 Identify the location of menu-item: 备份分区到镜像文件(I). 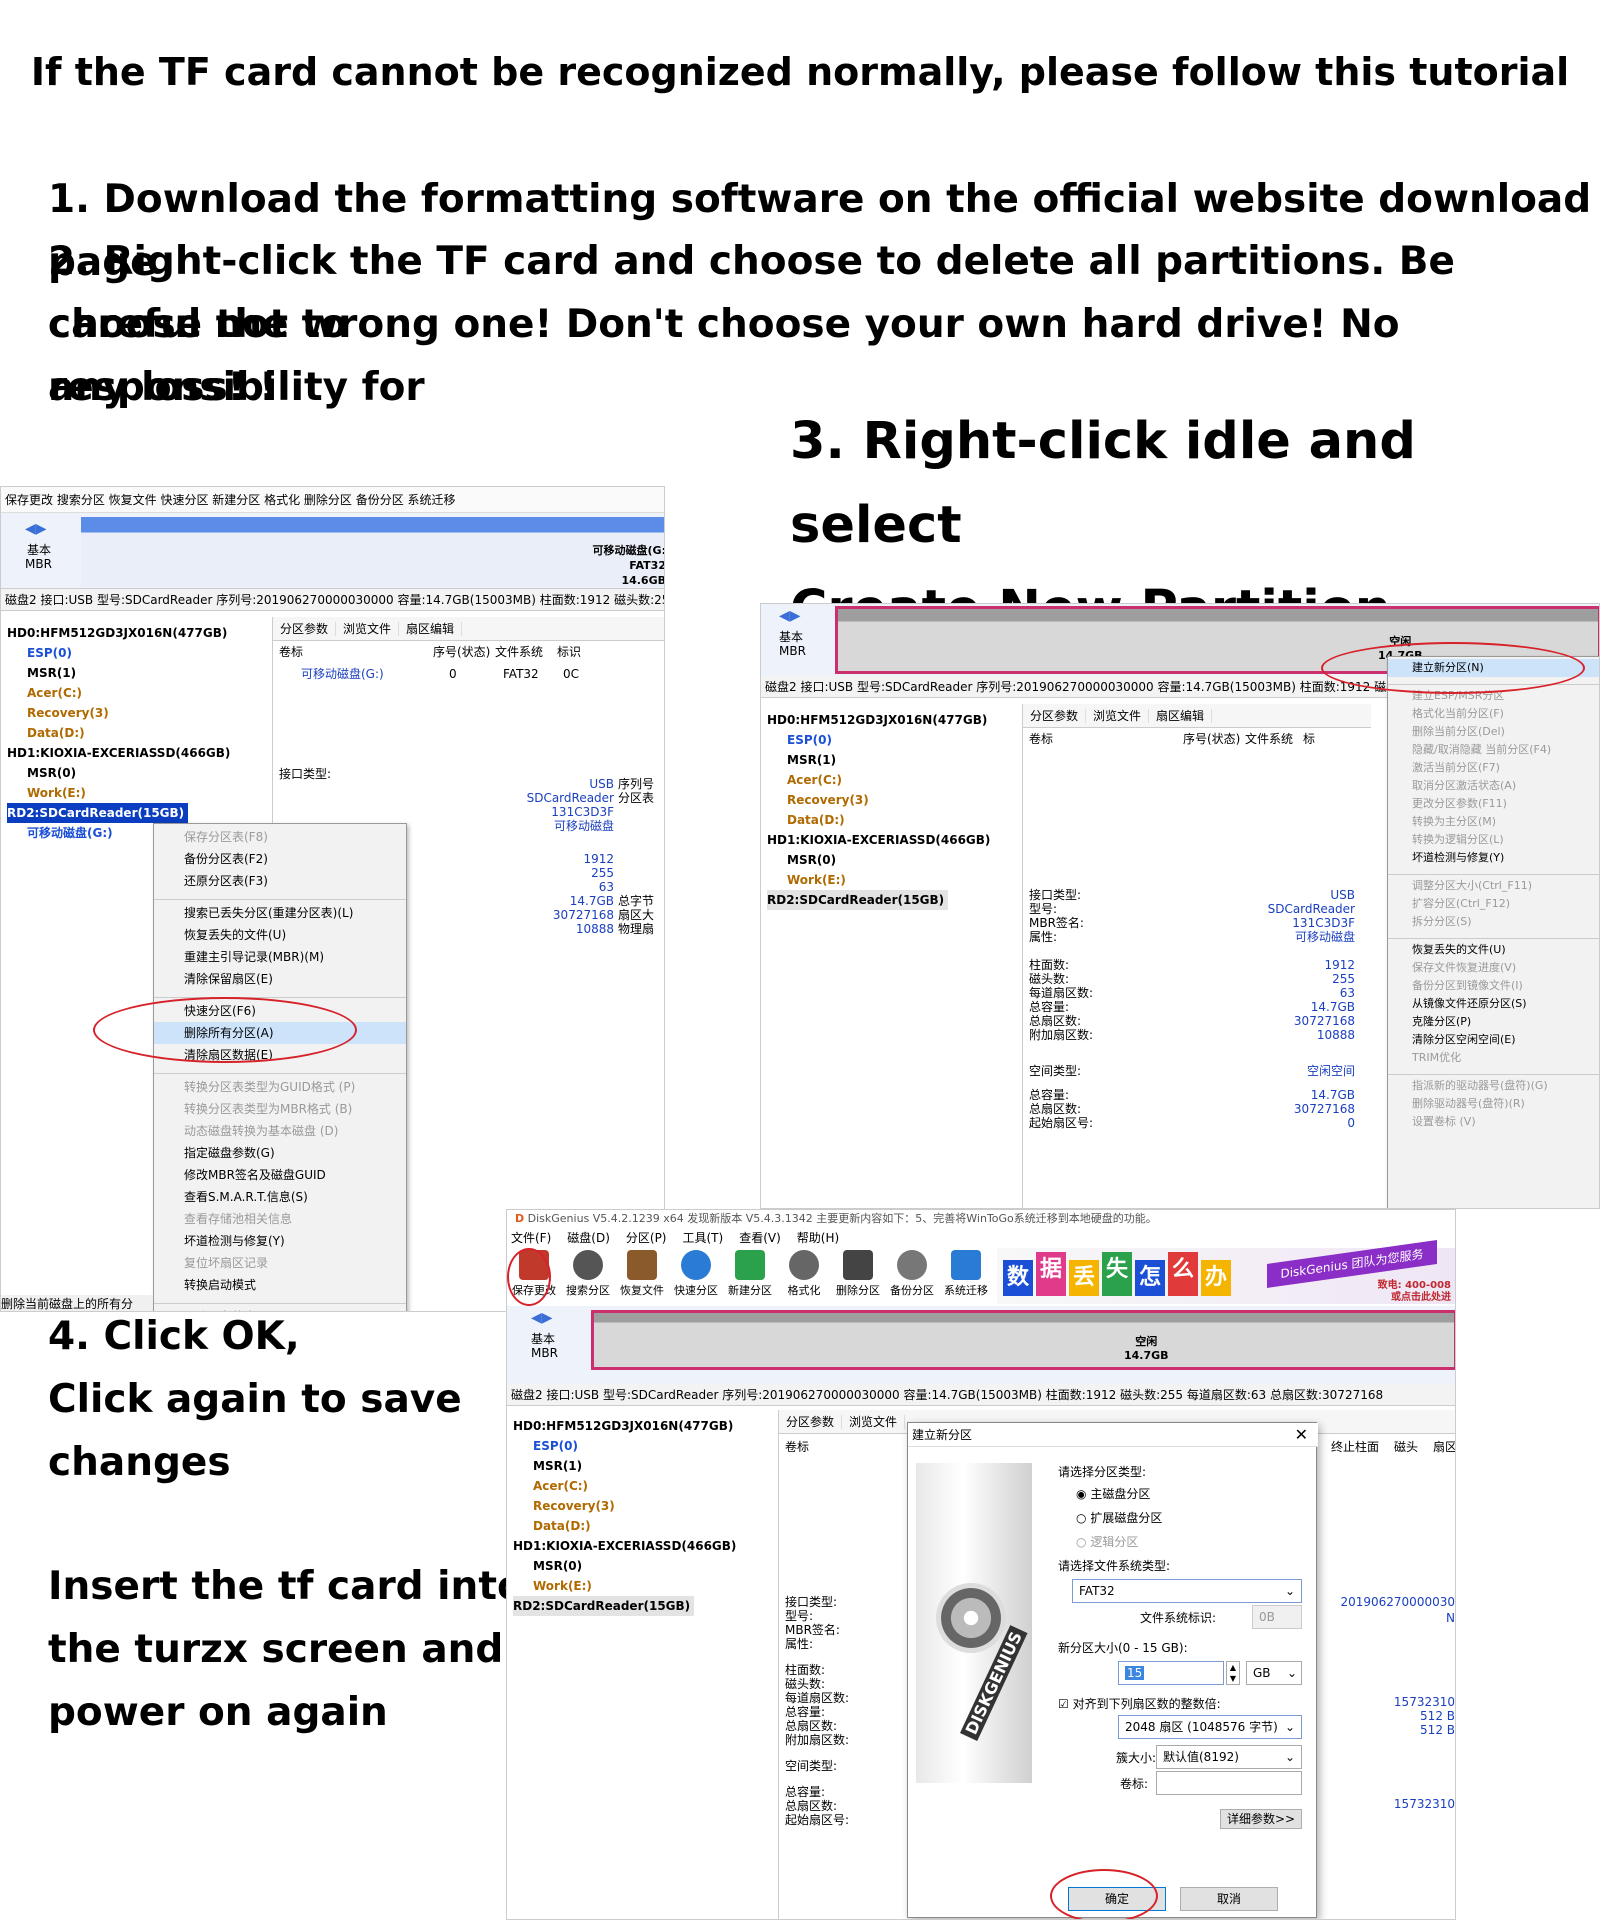
(1493, 986).